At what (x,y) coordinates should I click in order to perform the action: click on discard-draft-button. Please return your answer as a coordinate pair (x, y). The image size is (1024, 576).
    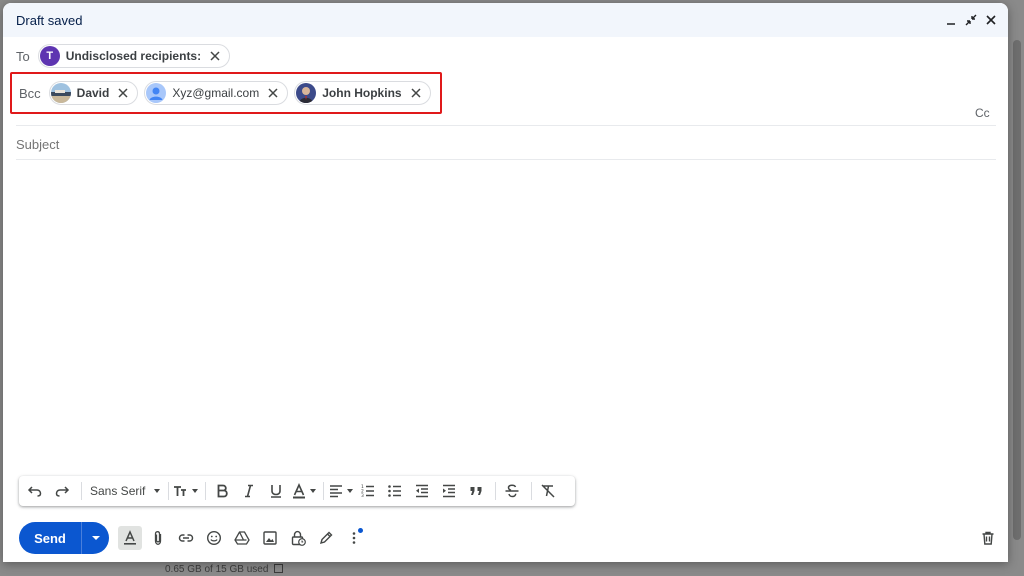
    Looking at the image, I should click on (988, 538).